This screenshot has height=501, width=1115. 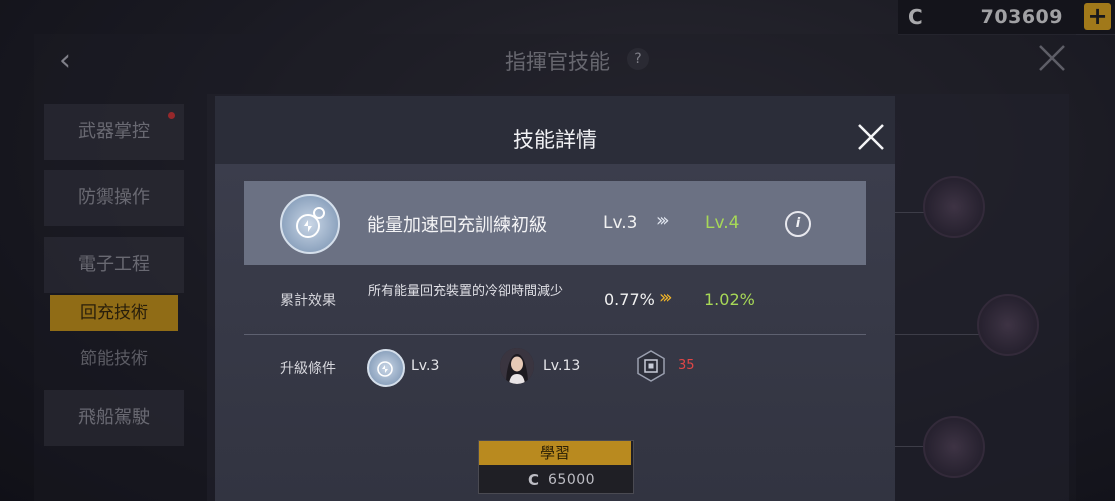 What do you see at coordinates (386, 368) in the screenshot?
I see `required-skill-icon` at bounding box center [386, 368].